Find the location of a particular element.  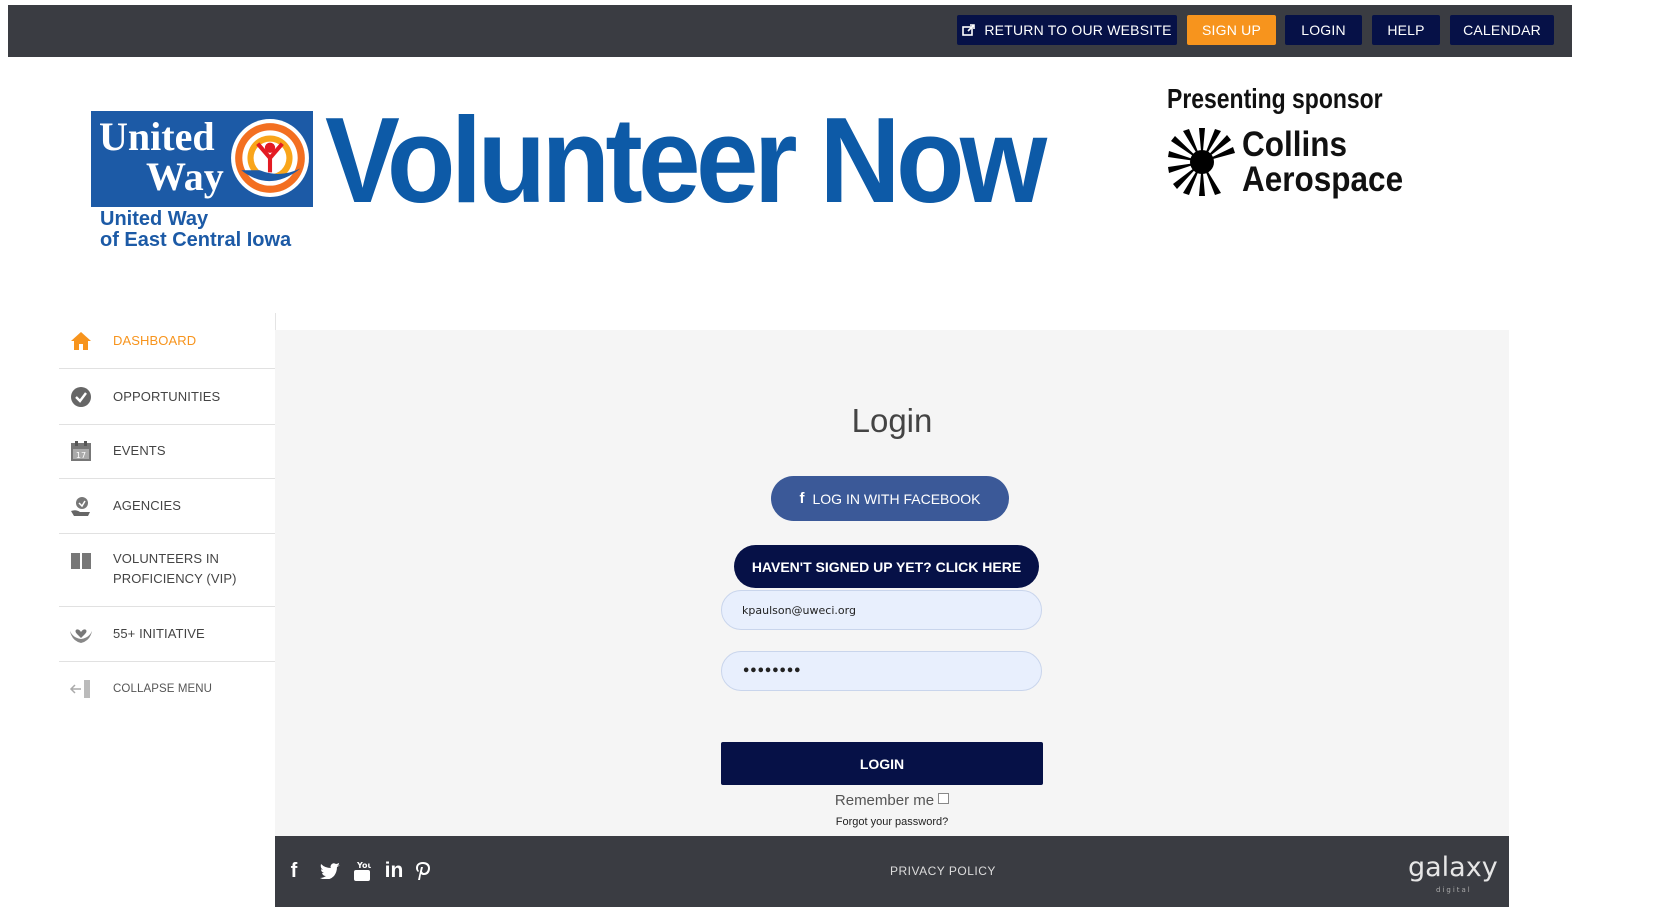

collins-aerospace-logo-icon is located at coordinates (1201, 162).